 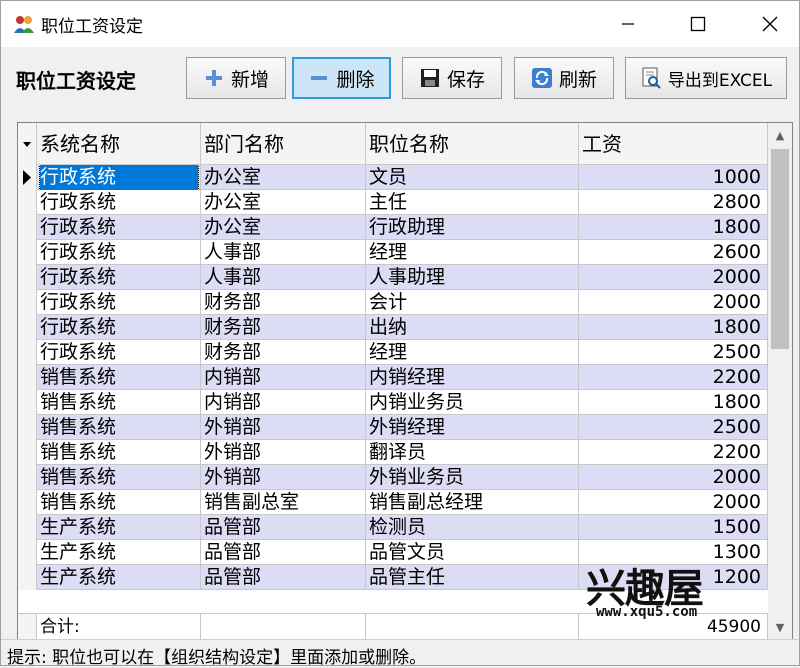 What do you see at coordinates (393, 302) in the screenshot?
I see `table-row: 行政系统 财务部 会计 2000` at bounding box center [393, 302].